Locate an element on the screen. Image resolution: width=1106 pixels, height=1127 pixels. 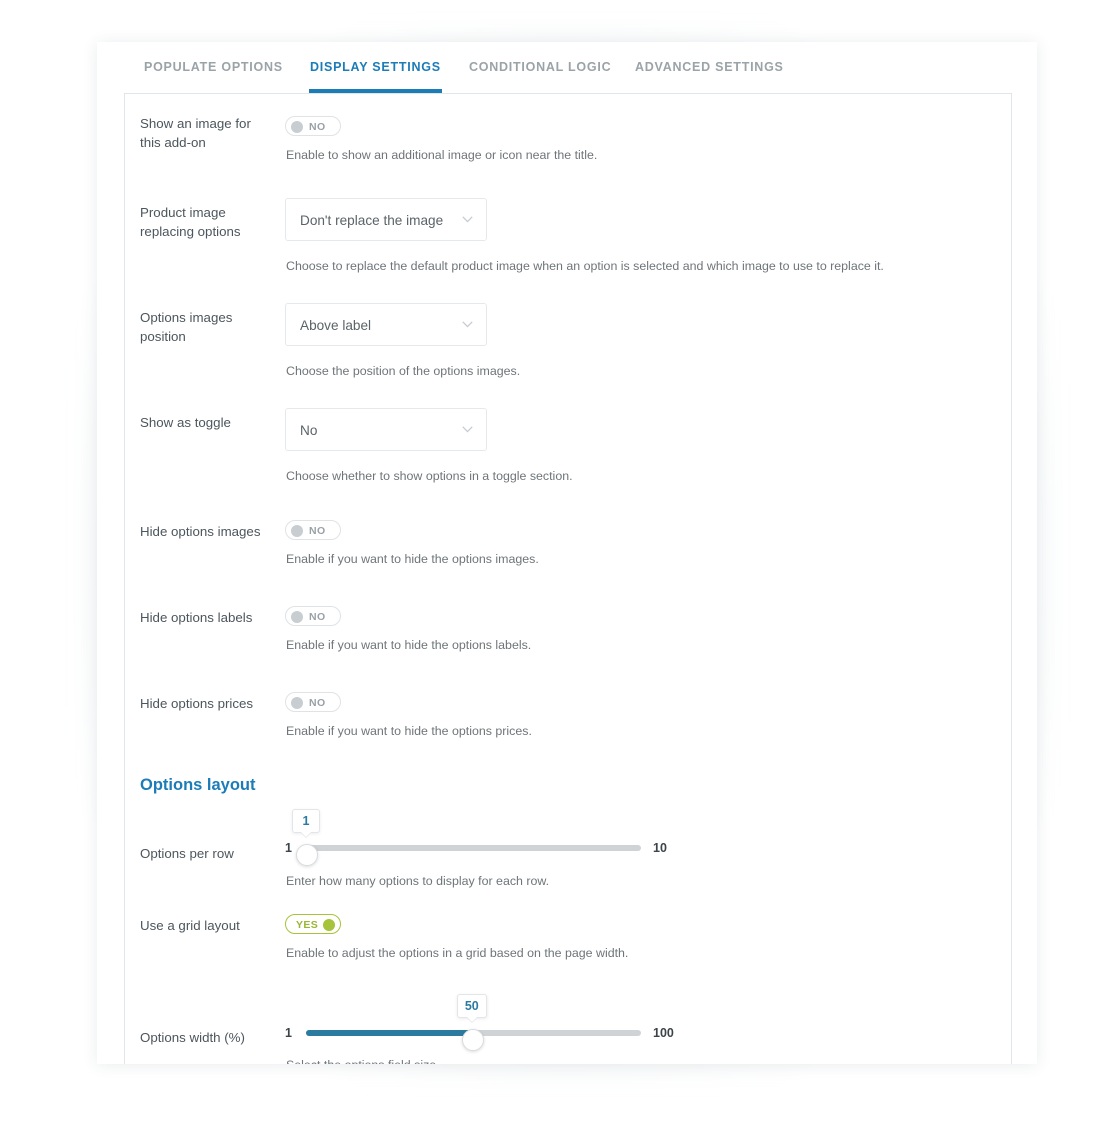
select-product-image-replacing-options: Don't replace the image is located at coordinates (386, 219).